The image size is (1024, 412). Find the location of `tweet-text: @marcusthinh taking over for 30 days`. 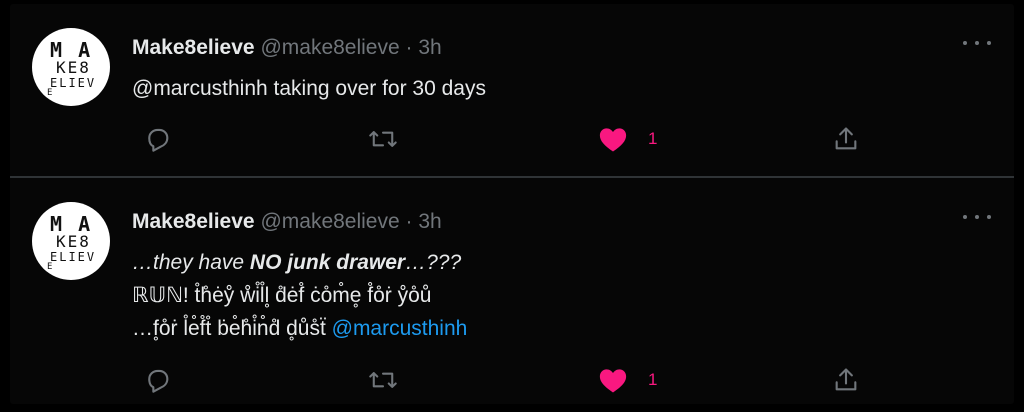

tweet-text: @marcusthinh taking over for 30 days is located at coordinates (309, 88).